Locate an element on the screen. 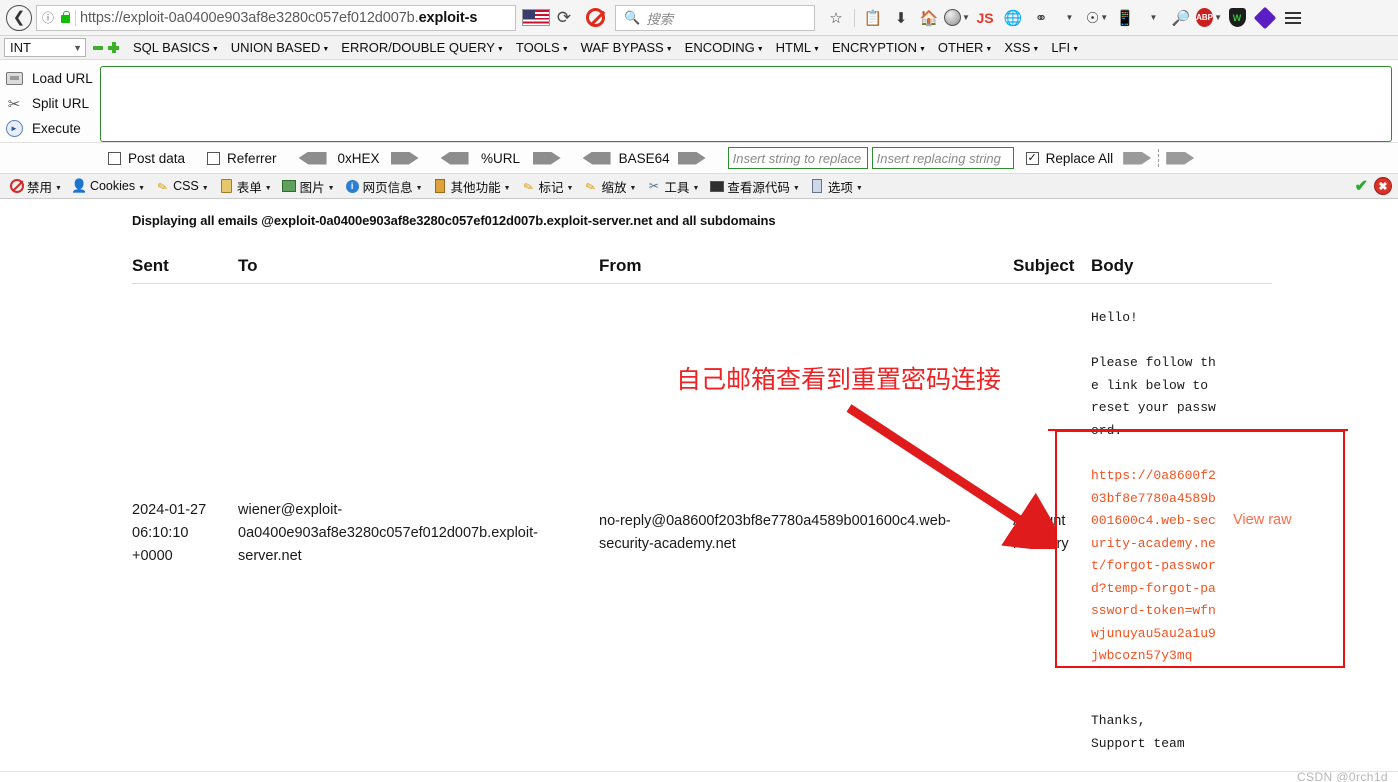 This screenshot has height=782, width=1398. execute-button: ► Execute is located at coordinates (52, 128).